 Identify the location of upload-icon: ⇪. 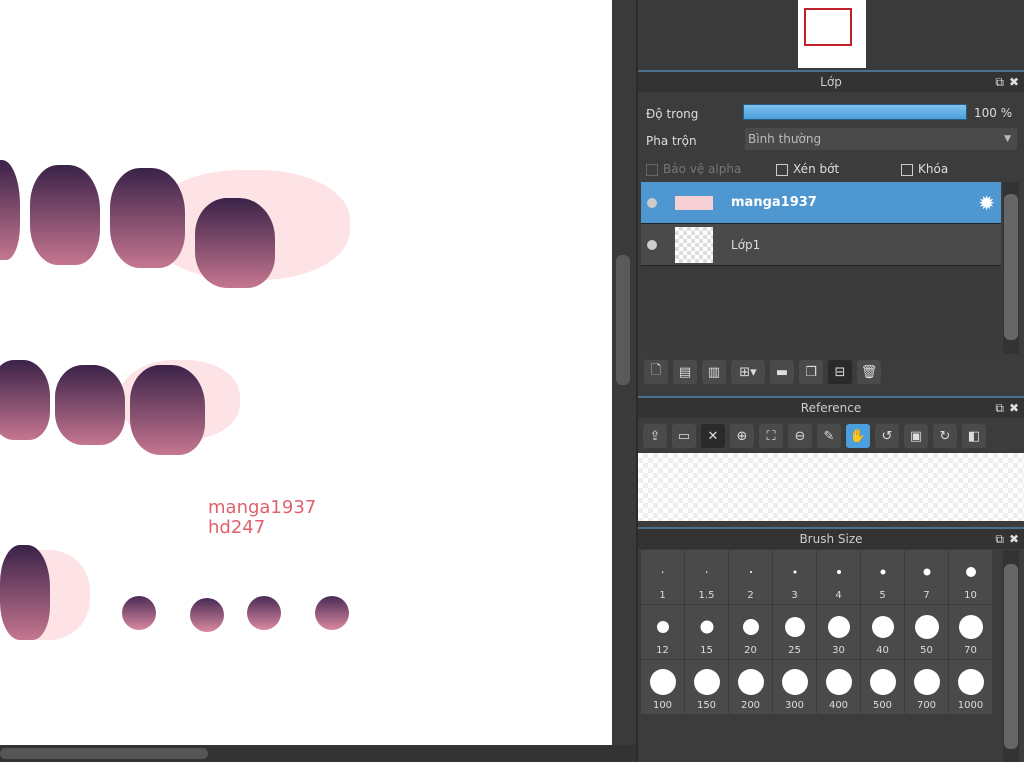
(655, 436).